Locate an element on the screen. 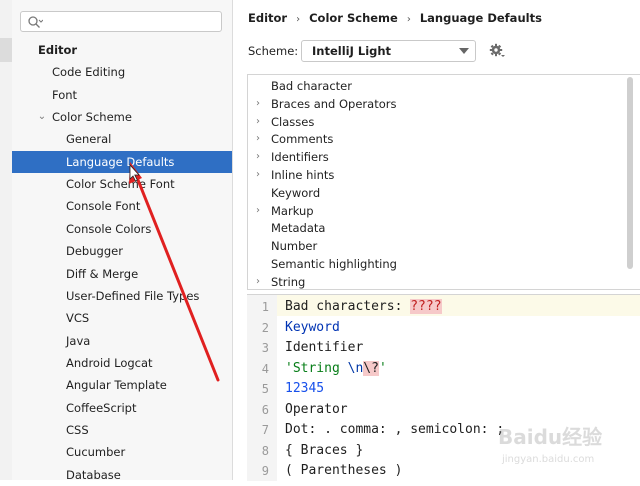  tree-item-css: CSS is located at coordinates (122, 430).